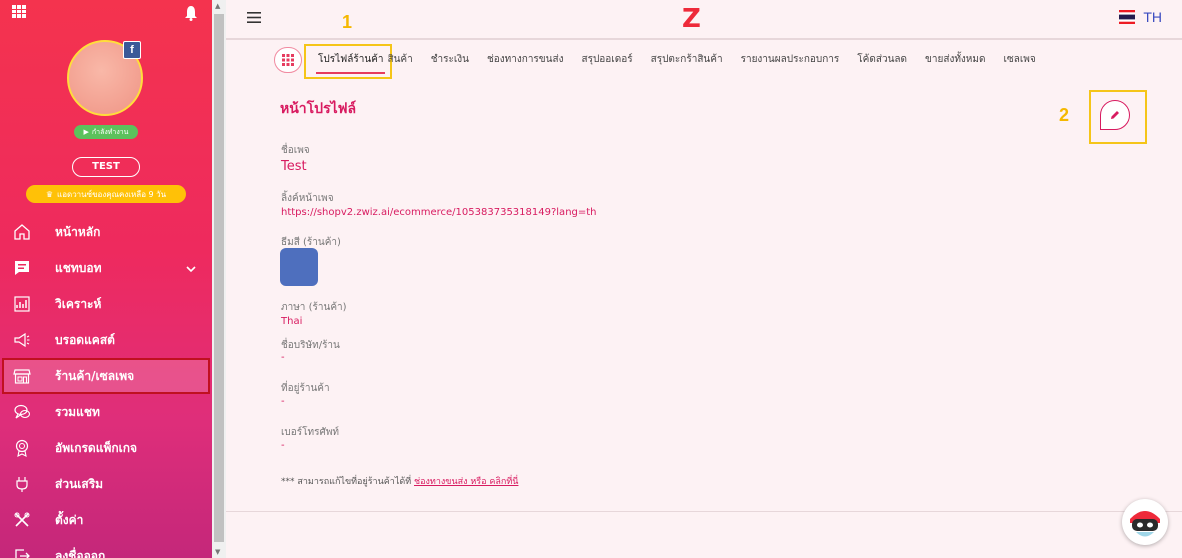 Image resolution: width=1182 pixels, height=558 pixels. Describe the element at coordinates (78, 231) in the screenshot. I see `sidebar-item-label: หน้าหลัก` at that location.